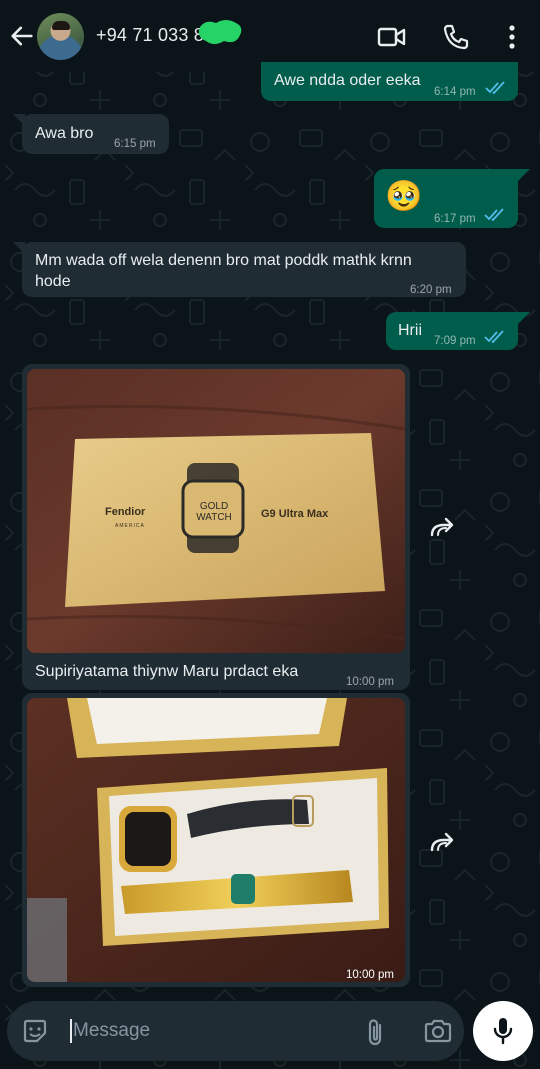 This screenshot has height=1069, width=540. Describe the element at coordinates (295, 514) in the screenshot. I see `box-model-label: G9 Ultra Max` at that location.